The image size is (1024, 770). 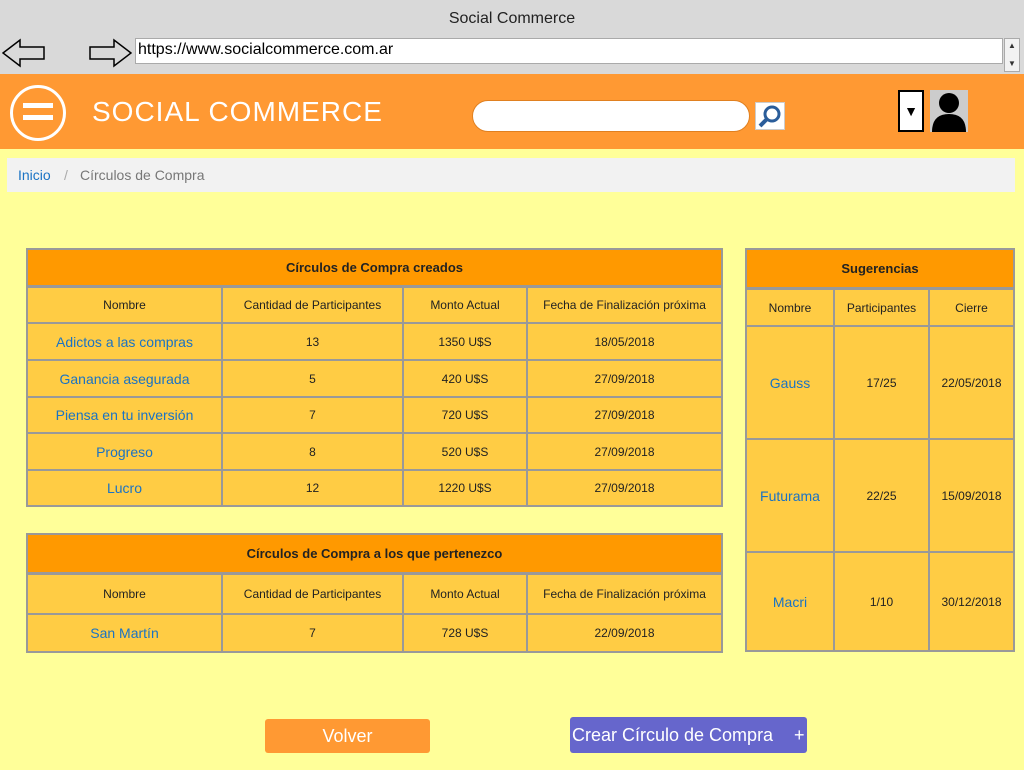 I want to click on participants-cell: 8, so click(x=313, y=452).